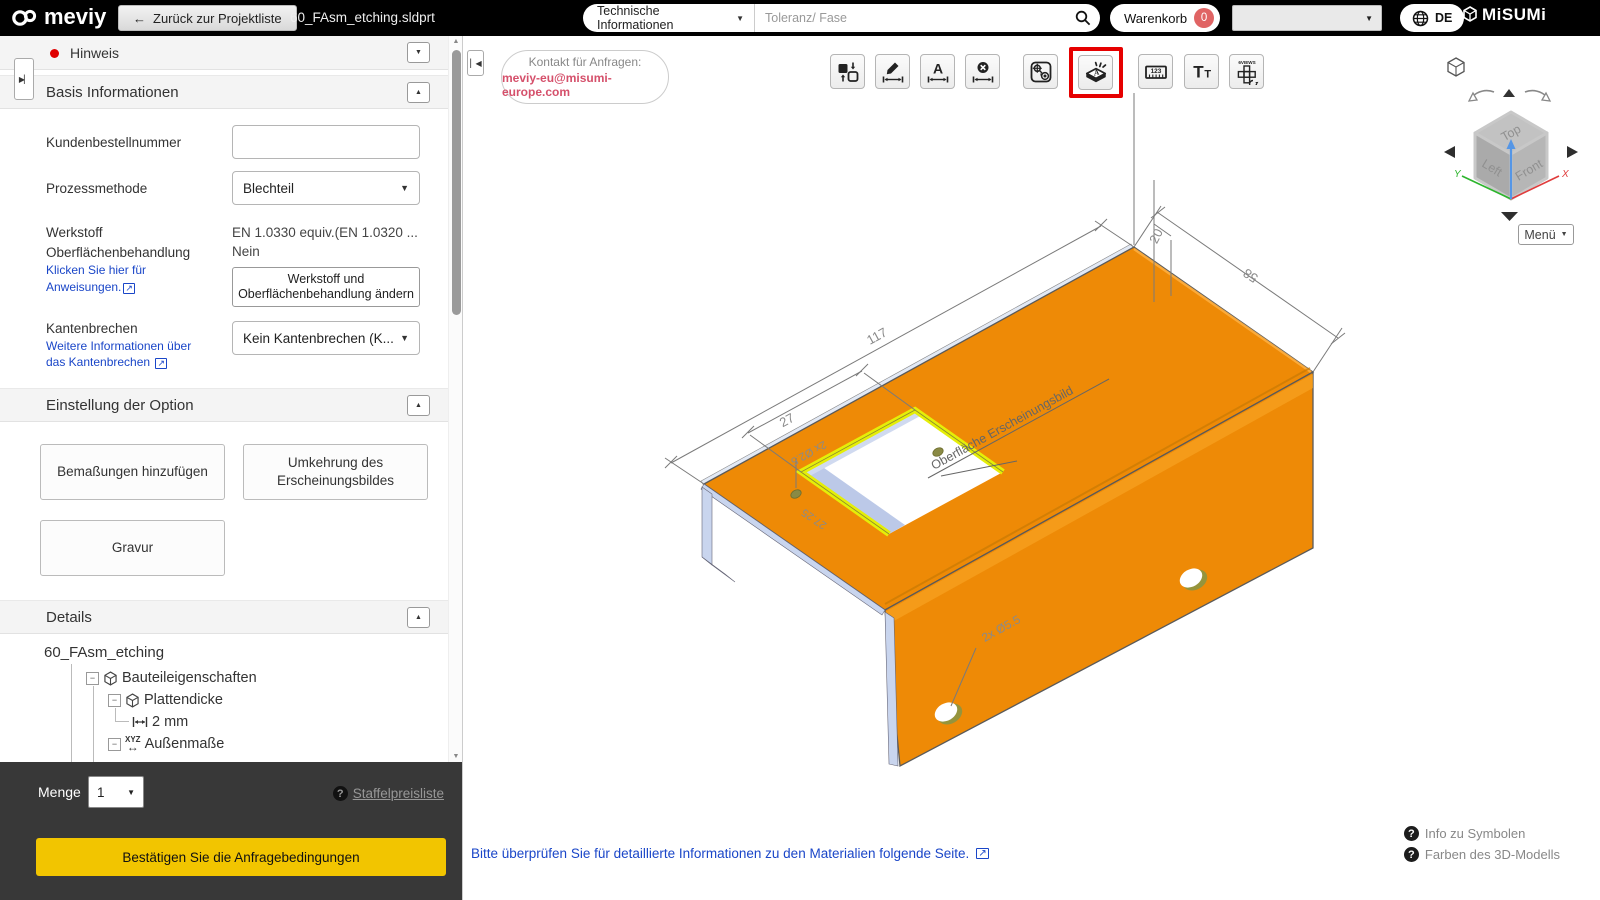 This screenshot has width=1600, height=900. Describe the element at coordinates (326, 188) in the screenshot. I see `process-method-select: Blechteil ▼` at that location.